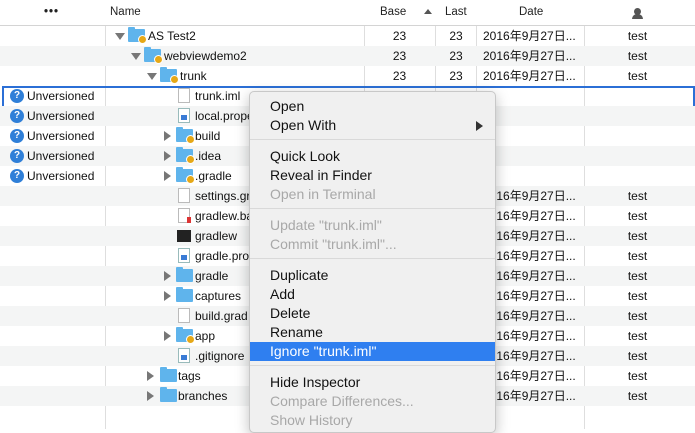  What do you see at coordinates (347, 76) in the screenshot?
I see `table-row: trunk 23 23 2016年9月27日... test` at bounding box center [347, 76].